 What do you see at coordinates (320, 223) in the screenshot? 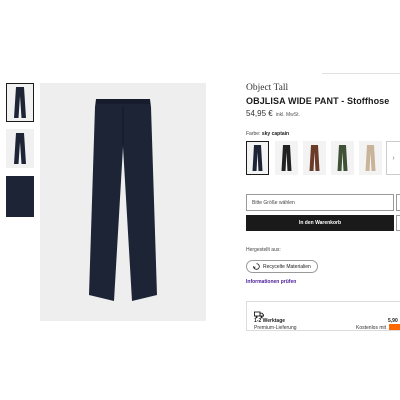
I see `add-to-cart-button: In den Warenkorb` at bounding box center [320, 223].